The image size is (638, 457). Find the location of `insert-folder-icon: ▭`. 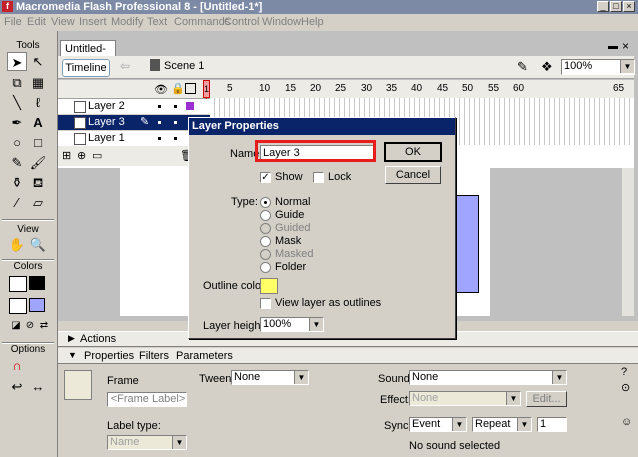

insert-folder-icon: ▭ is located at coordinates (97, 155).